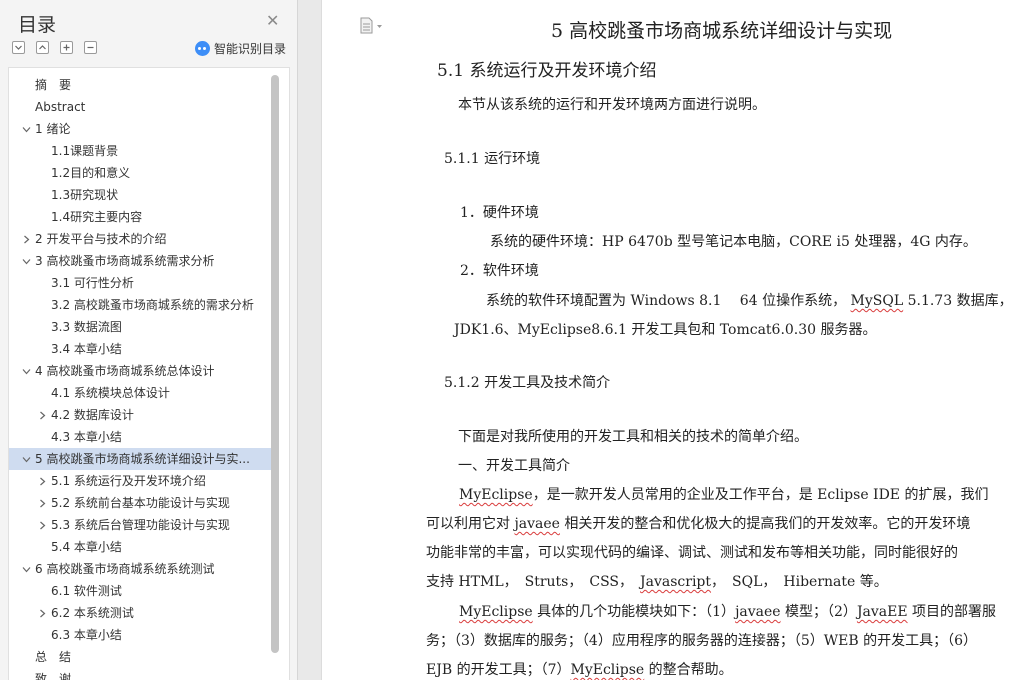 The width and height of the screenshot is (1021, 680). What do you see at coordinates (760, 495) in the screenshot?
I see `text-run: ，是一款开发人员常用的企业及工作平台，是 Eclipse IDE 的扩展，我们` at bounding box center [760, 495].